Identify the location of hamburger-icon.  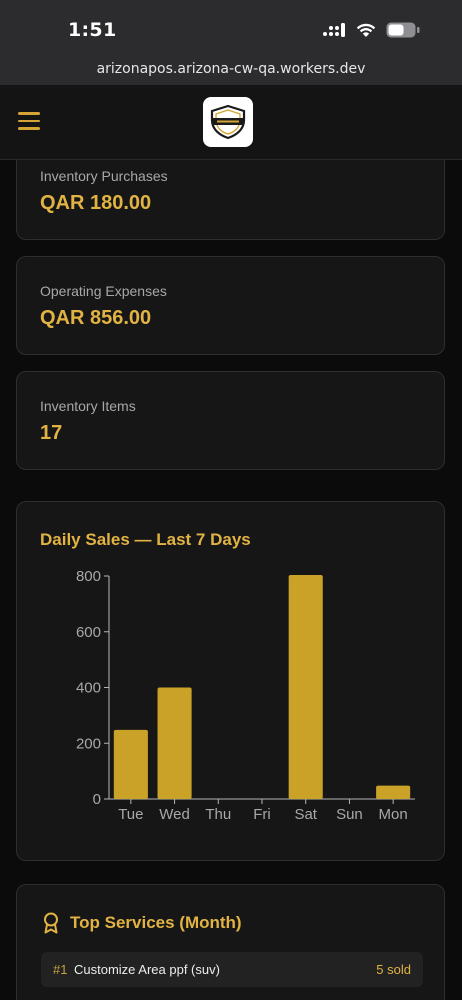
(29, 122).